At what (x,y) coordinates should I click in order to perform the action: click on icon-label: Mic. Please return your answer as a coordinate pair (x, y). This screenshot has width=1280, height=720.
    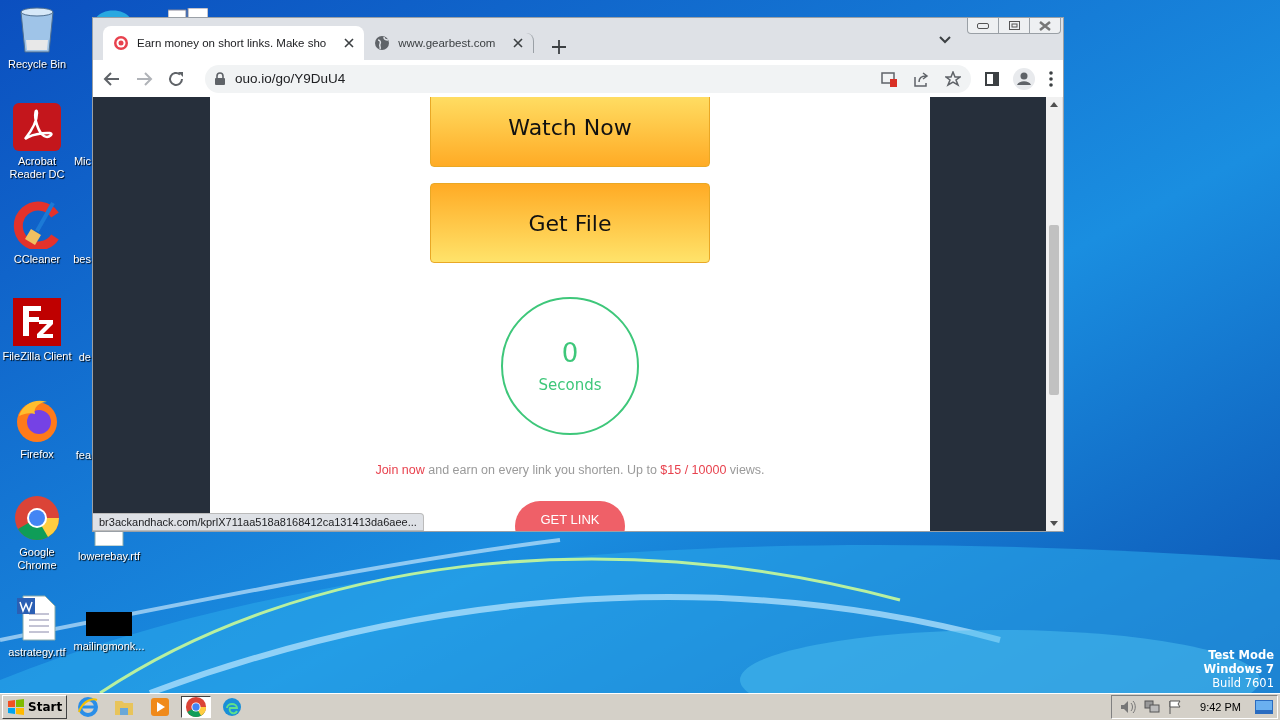
    Looking at the image, I should click on (82, 161).